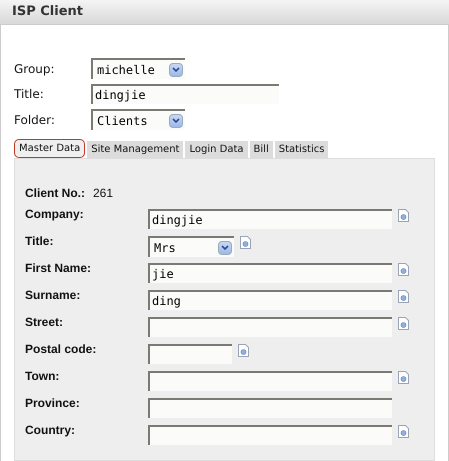  Describe the element at coordinates (50, 430) in the screenshot. I see `field-label: Country:` at that location.